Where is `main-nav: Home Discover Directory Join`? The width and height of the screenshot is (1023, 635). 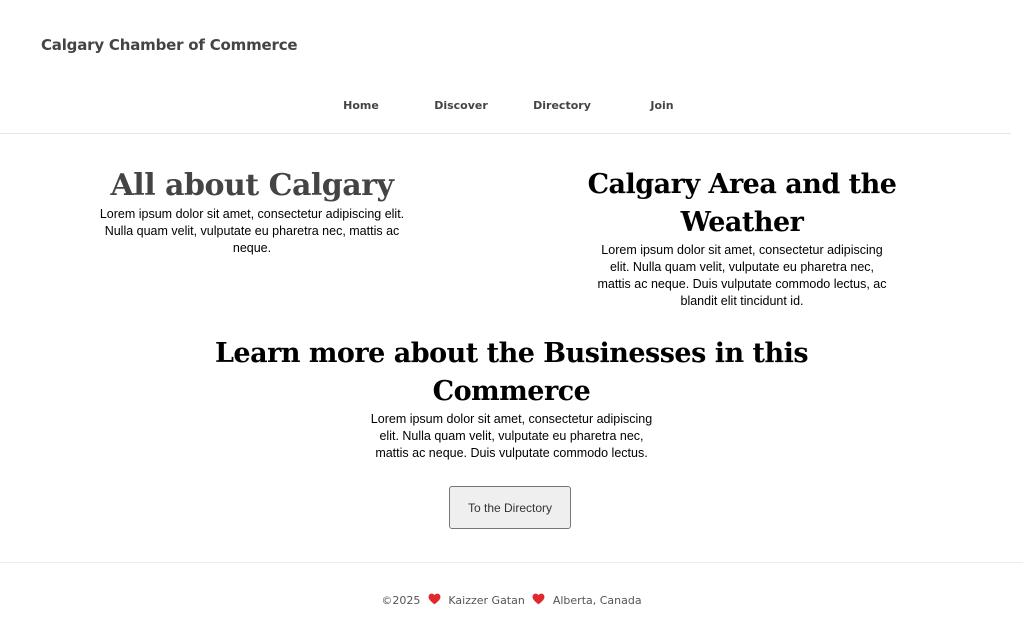 main-nav: Home Discover Directory Join is located at coordinates (511, 108).